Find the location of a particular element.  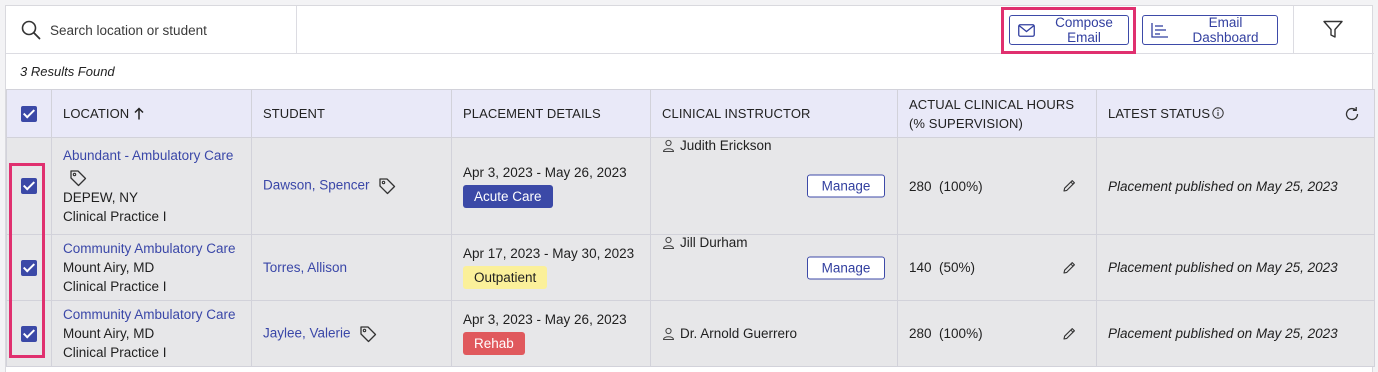

location-city: DEPEW, NY is located at coordinates (101, 197).